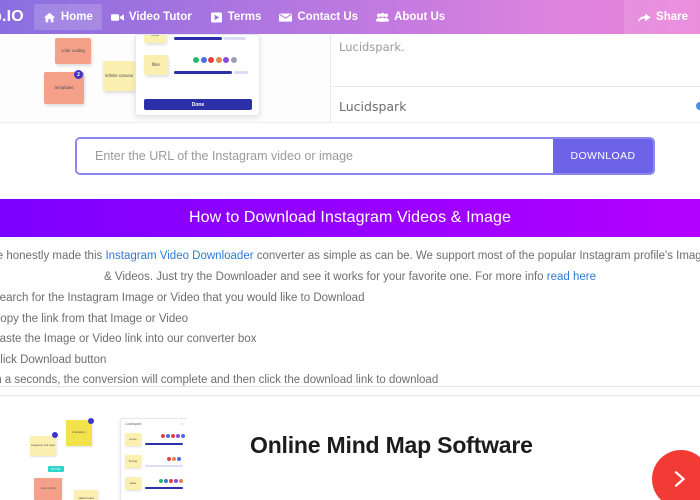  Describe the element at coordinates (133, 439) in the screenshot. I see `sticky-note: scope` at that location.